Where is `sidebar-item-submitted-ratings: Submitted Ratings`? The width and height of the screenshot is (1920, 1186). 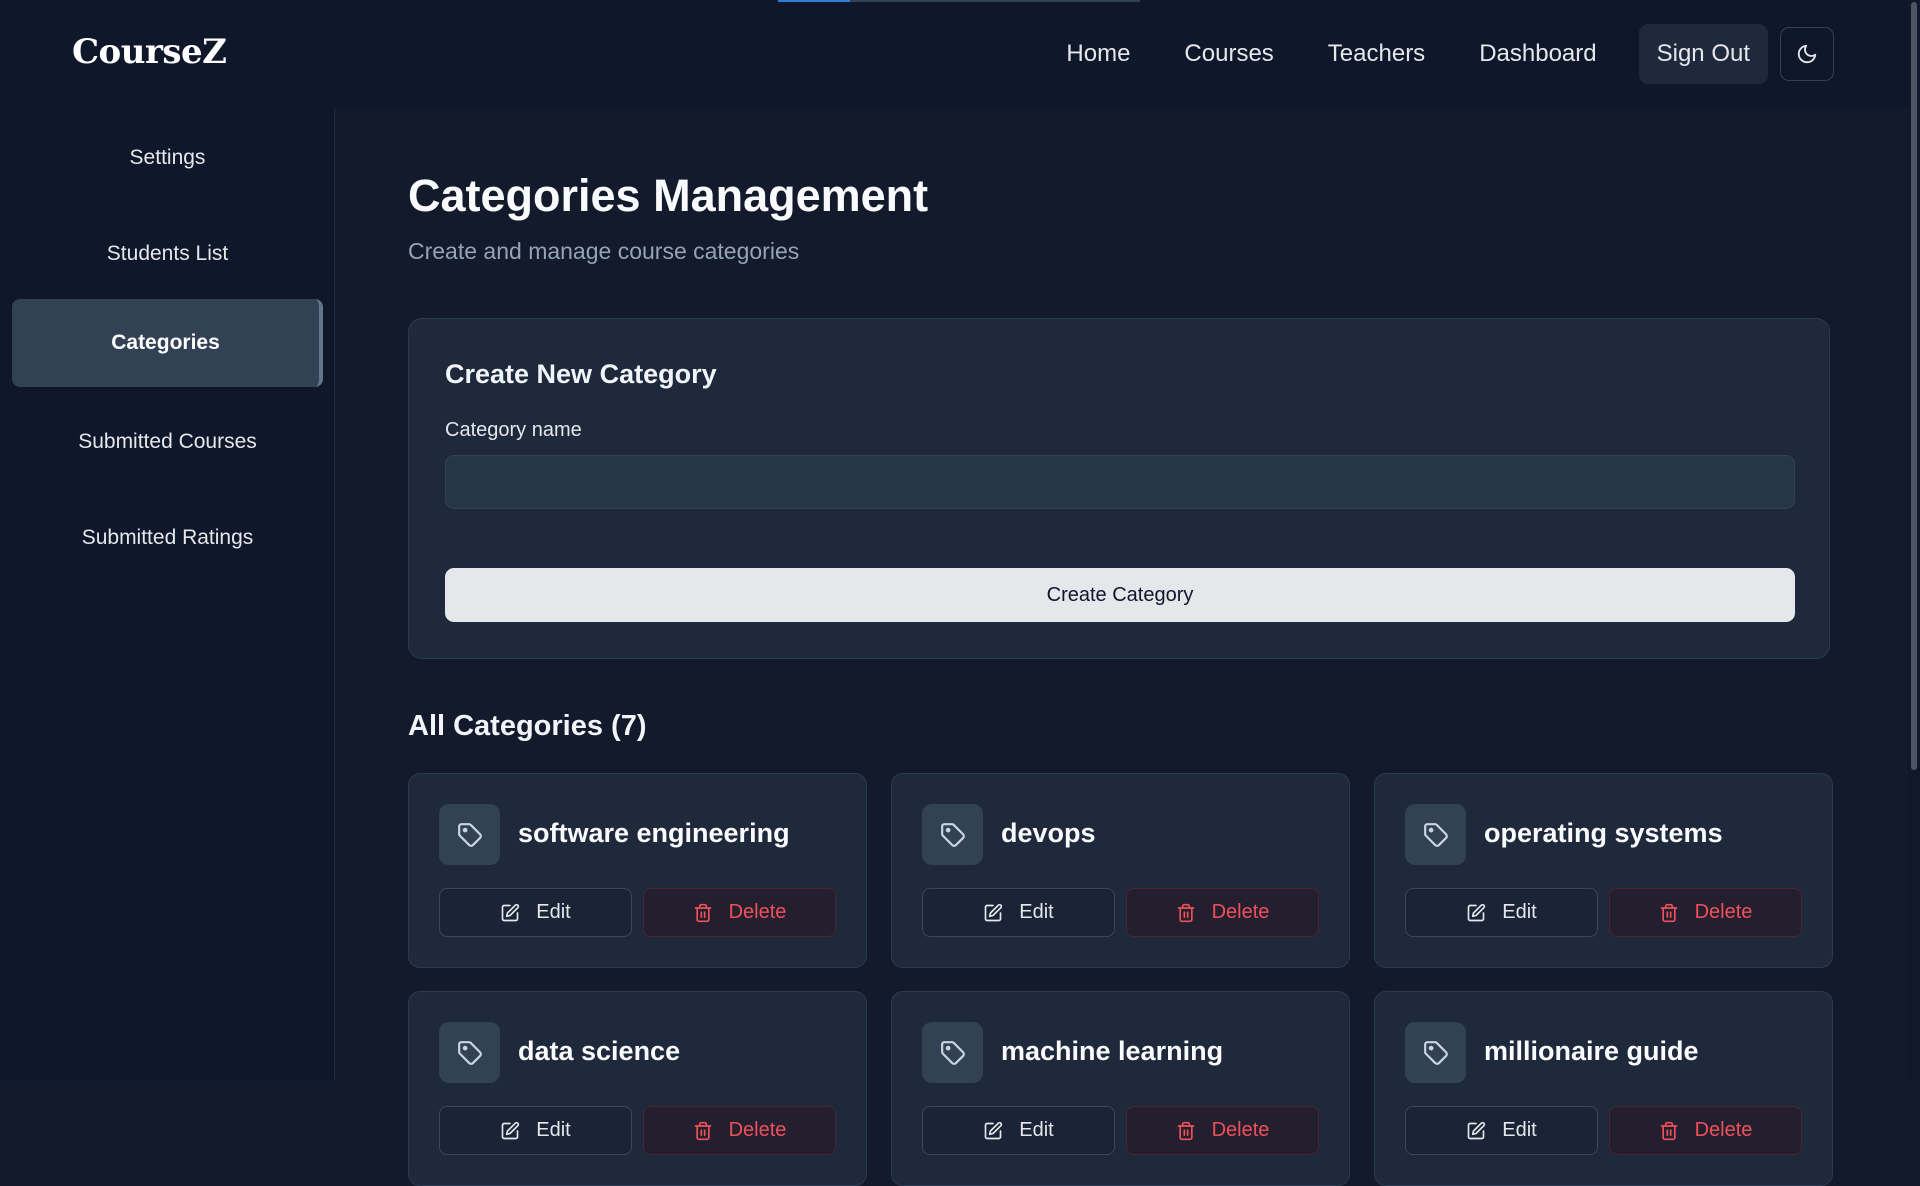 sidebar-item-submitted-ratings: Submitted Ratings is located at coordinates (167, 538).